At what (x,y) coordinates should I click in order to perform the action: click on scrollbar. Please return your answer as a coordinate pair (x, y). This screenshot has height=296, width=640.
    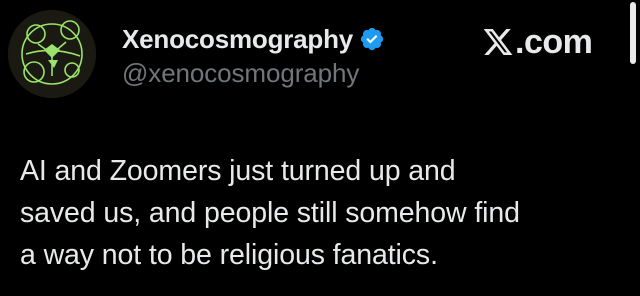
    Looking at the image, I should click on (633, 33).